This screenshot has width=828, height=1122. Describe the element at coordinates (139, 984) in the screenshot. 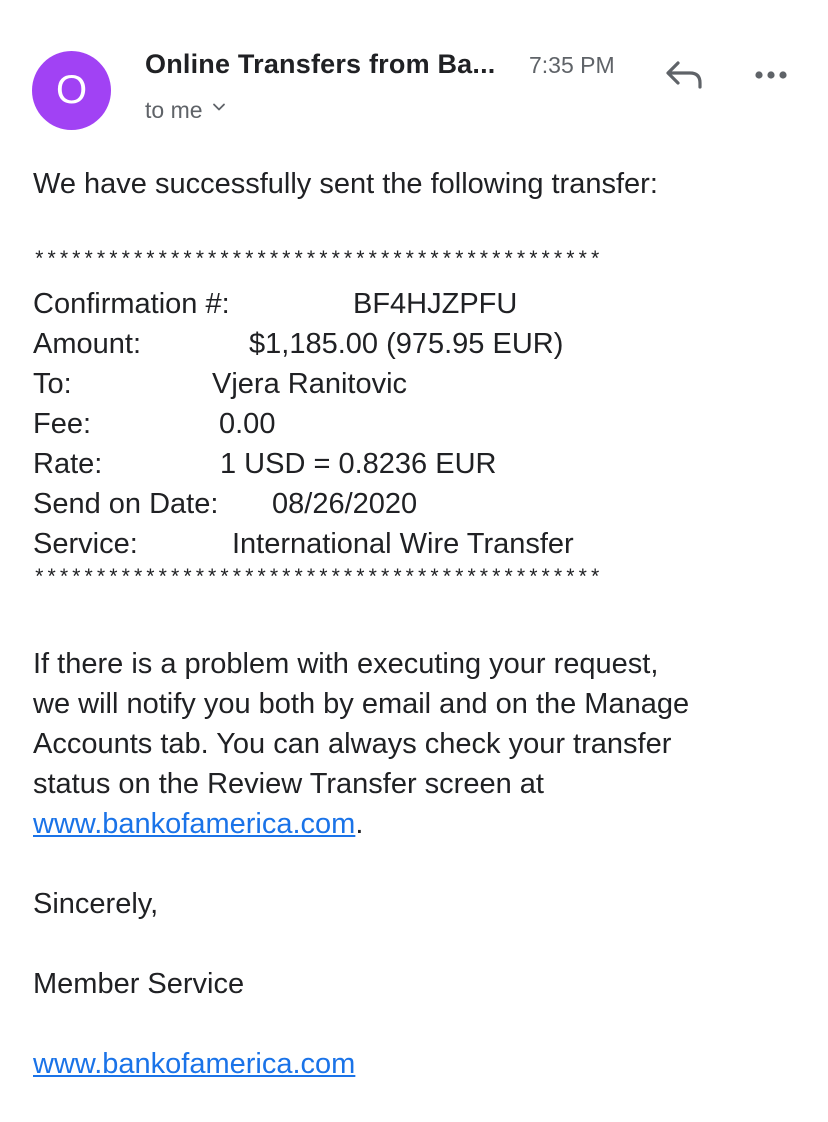

I see `signature-text: Member Service` at that location.